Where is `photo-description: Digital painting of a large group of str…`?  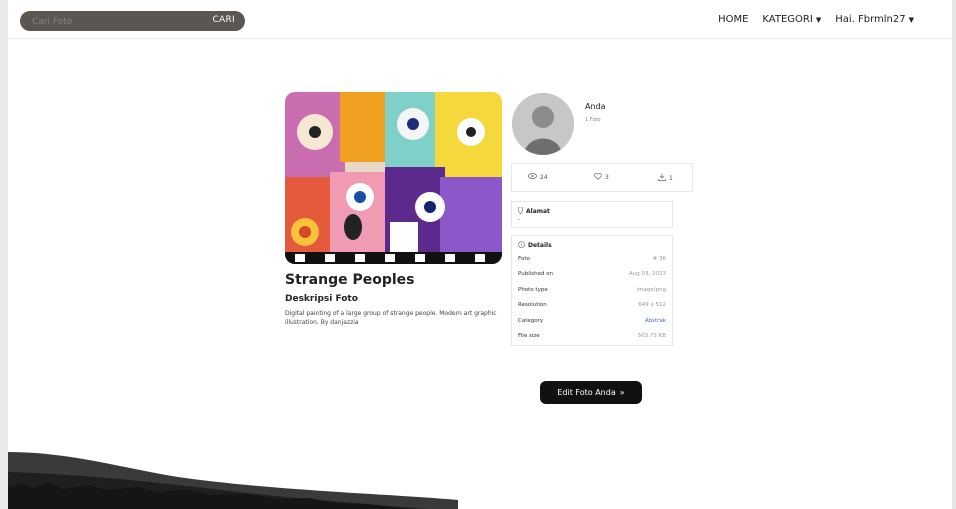 photo-description: Digital painting of a large group of str… is located at coordinates (391, 318).